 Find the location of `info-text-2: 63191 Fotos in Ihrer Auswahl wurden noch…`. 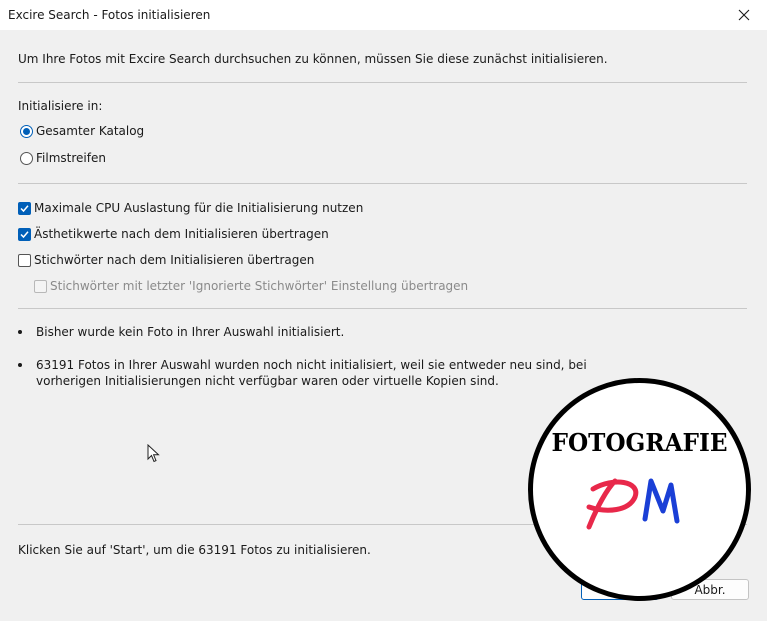

info-text-2: 63191 Fotos in Ihrer Auswahl wurden noch… is located at coordinates (311, 365).